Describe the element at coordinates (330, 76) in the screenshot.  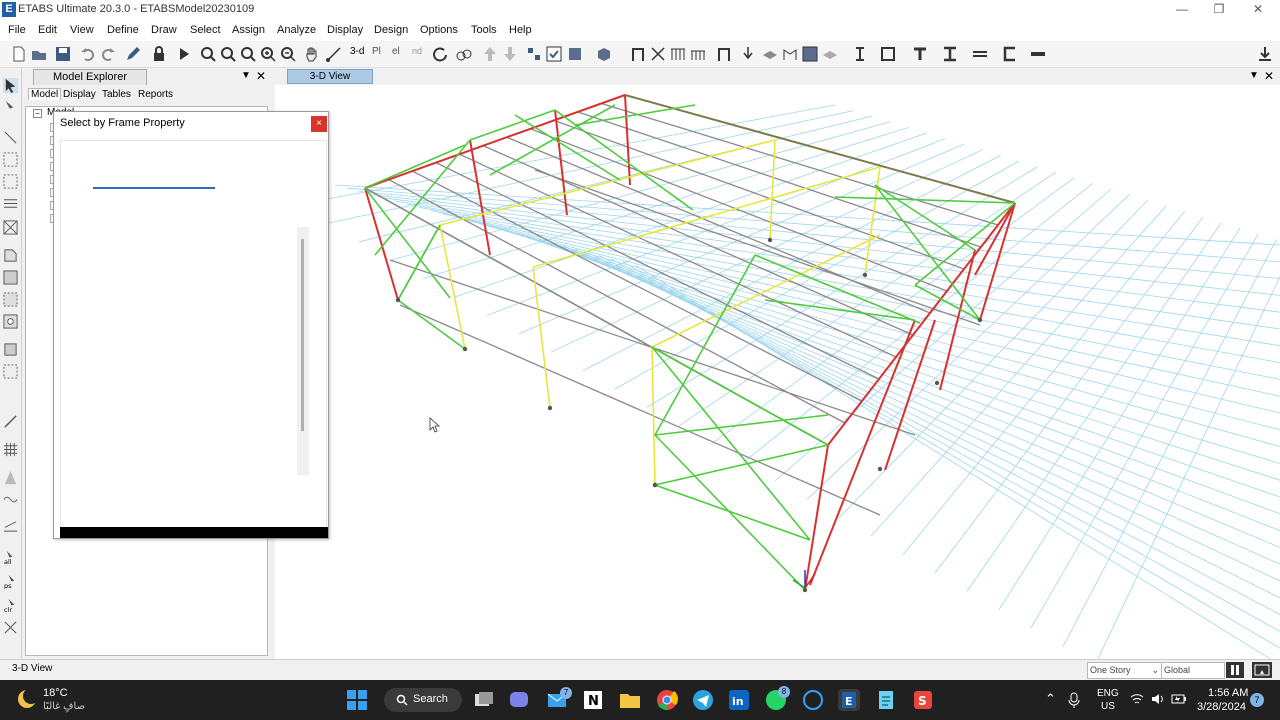
I see `tab-3d-view: 3-D View` at that location.